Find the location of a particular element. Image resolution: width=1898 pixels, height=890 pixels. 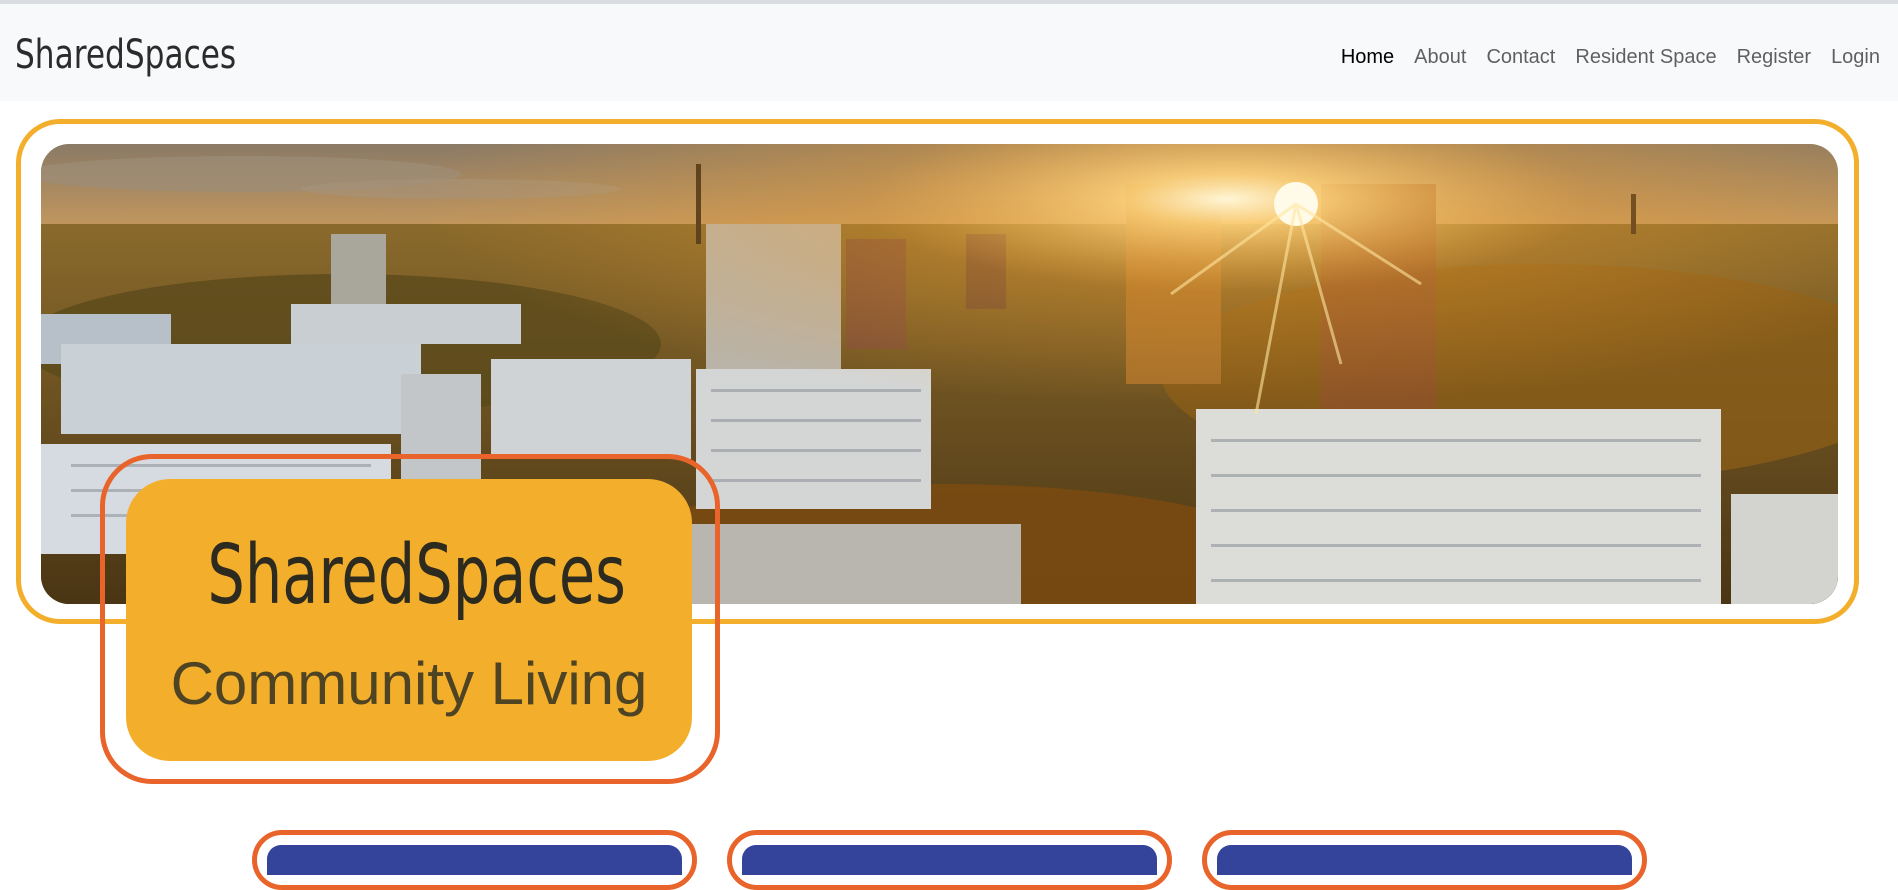

nav-link-home: Home is located at coordinates (1367, 57).